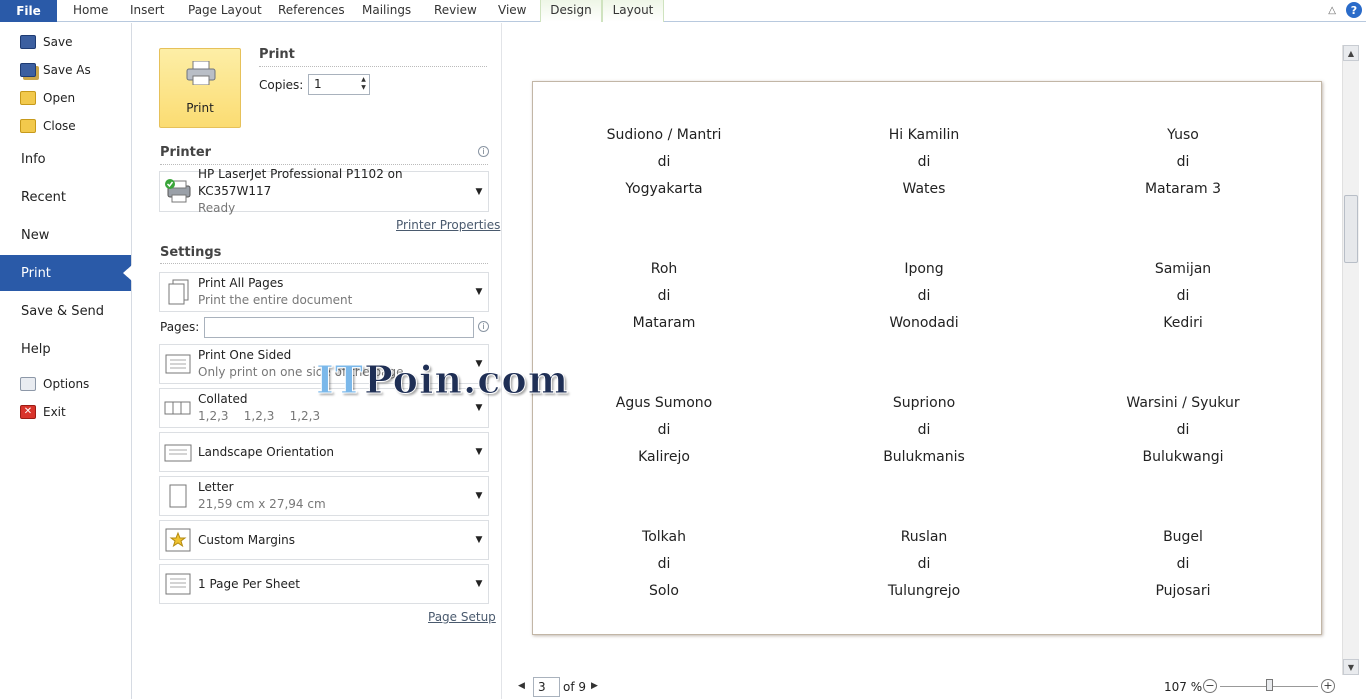 The width and height of the screenshot is (1366, 699). Describe the element at coordinates (1210, 686) in the screenshot. I see `zoom-out-icon: −` at that location.